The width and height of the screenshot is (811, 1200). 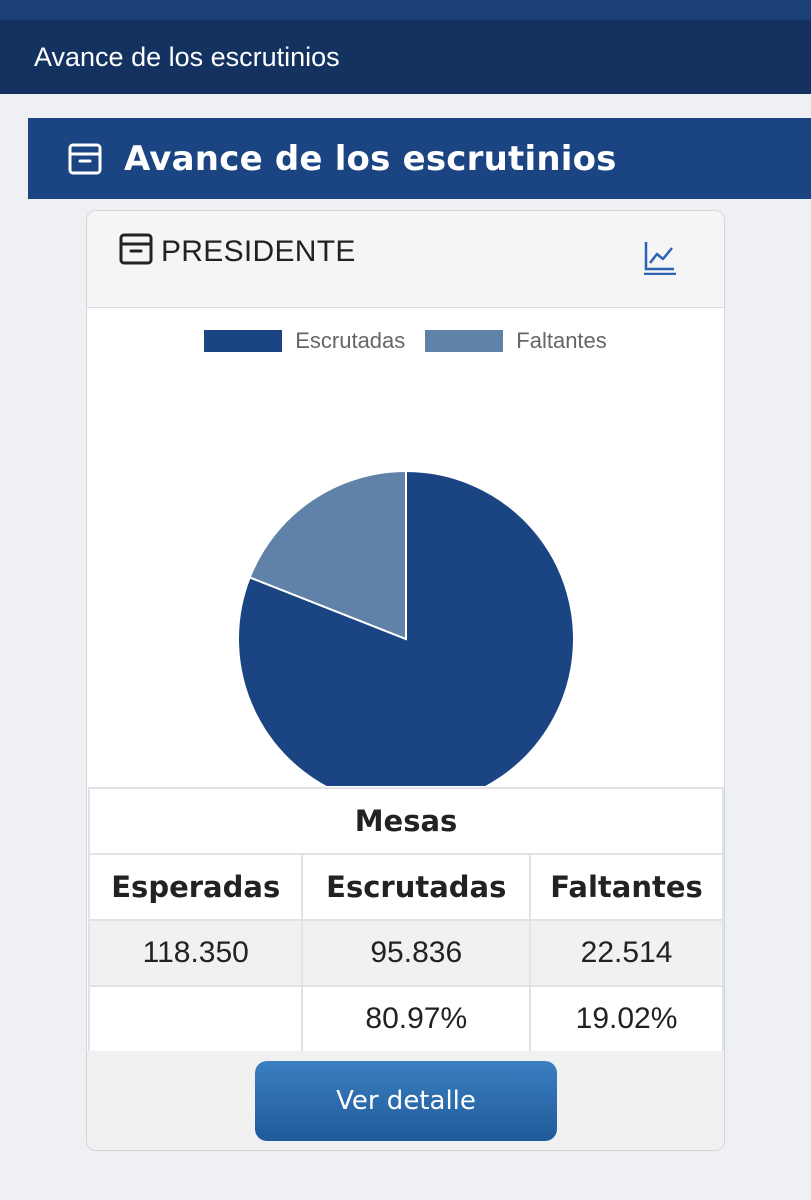 I want to click on top-bar: Avance de los escrutinios, so click(x=405, y=57).